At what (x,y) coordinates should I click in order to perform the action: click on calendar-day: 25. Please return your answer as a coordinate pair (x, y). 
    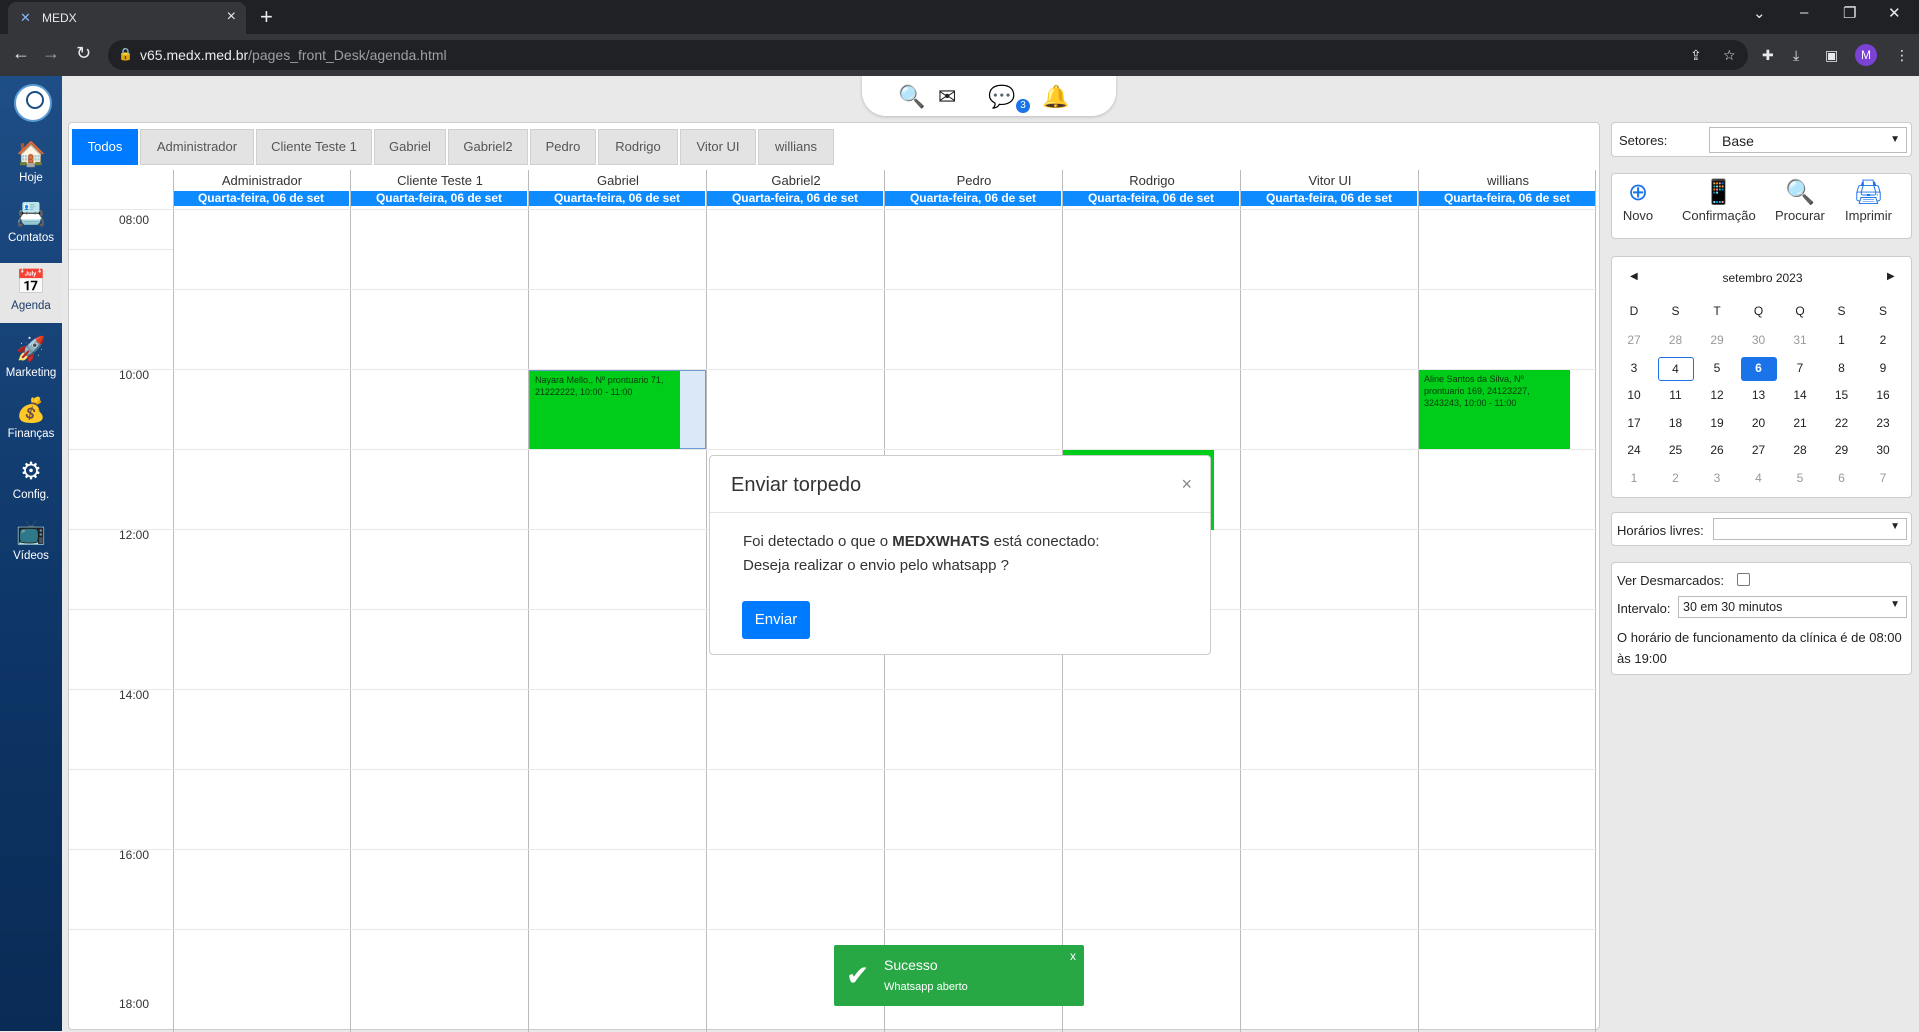
    Looking at the image, I should click on (1676, 451).